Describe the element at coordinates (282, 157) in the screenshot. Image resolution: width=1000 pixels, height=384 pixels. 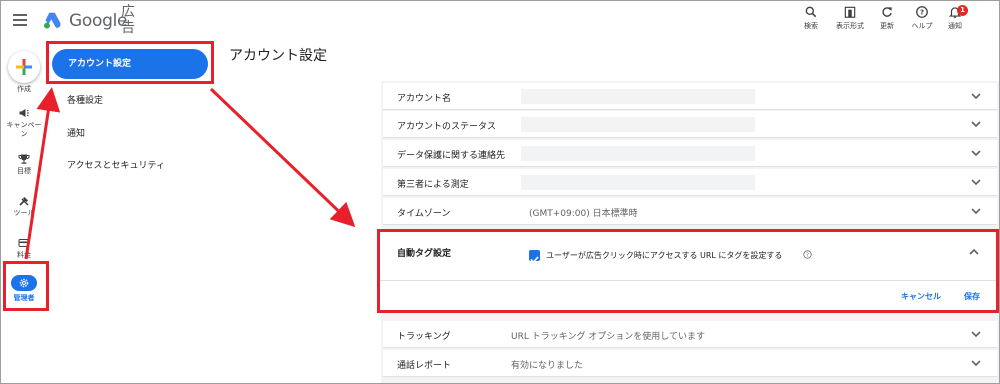
I see `arrow-account-settings-to-auto-tagging` at that location.